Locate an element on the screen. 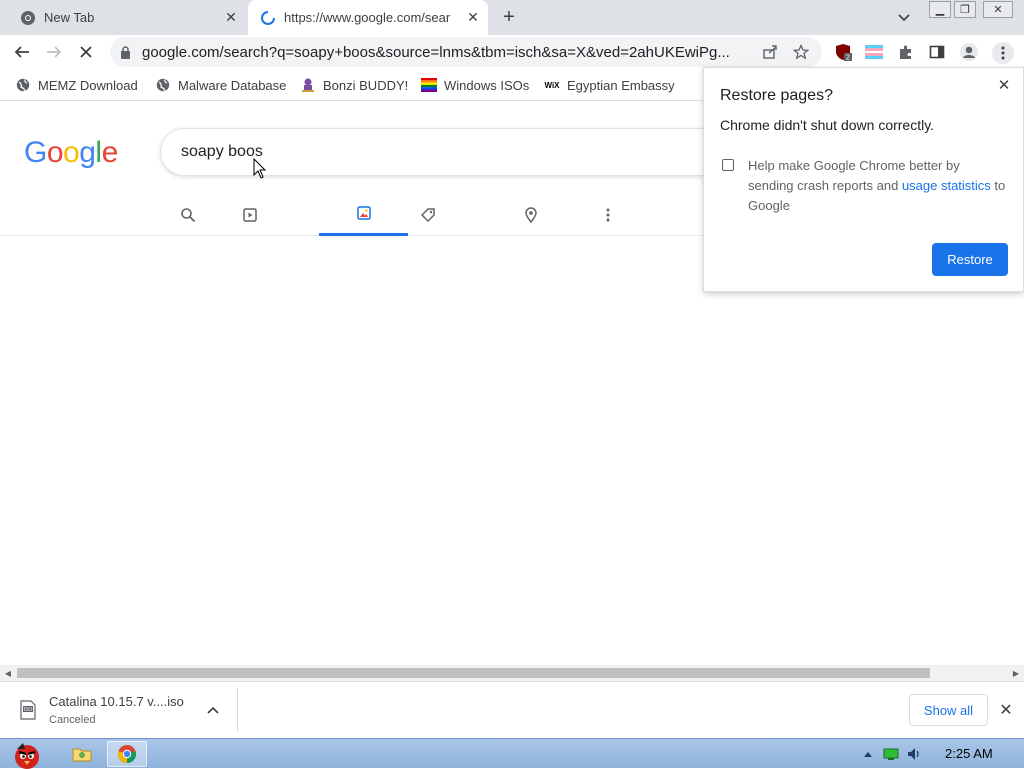 The height and width of the screenshot is (769, 1024). download-file-name: Catalina 10.15.7 v....iso is located at coordinates (116, 701).